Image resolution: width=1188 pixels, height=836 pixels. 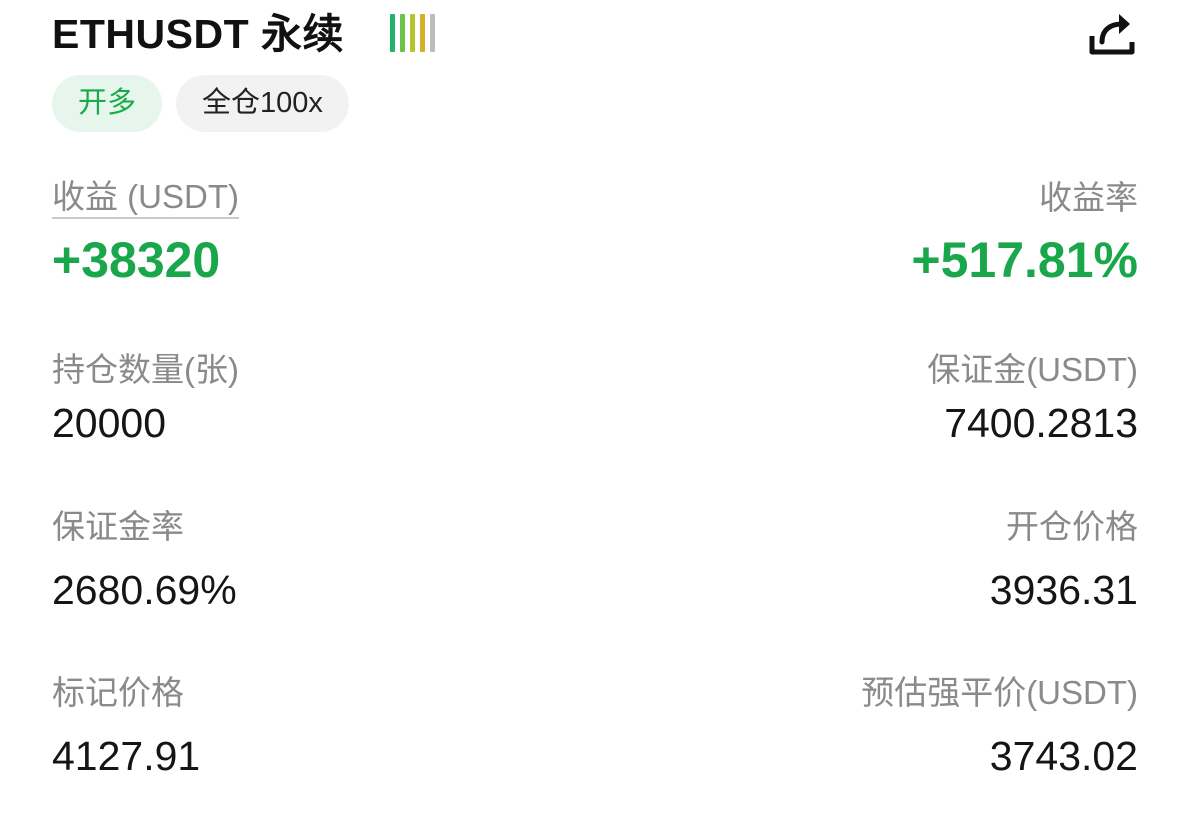 What do you see at coordinates (1088, 197) in the screenshot?
I see `pnl-rate-label: 收益率` at bounding box center [1088, 197].